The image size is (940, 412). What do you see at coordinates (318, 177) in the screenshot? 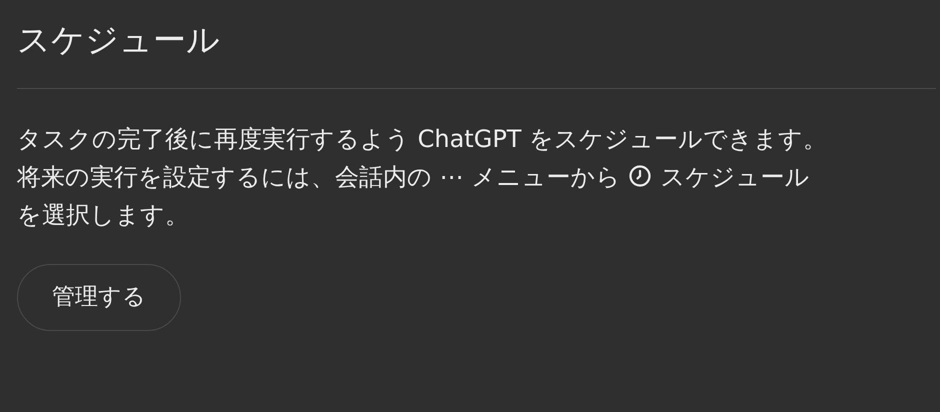
I see `description-text: 将来の実行を設定するには、会話内の ⋯ メニューから` at bounding box center [318, 177].